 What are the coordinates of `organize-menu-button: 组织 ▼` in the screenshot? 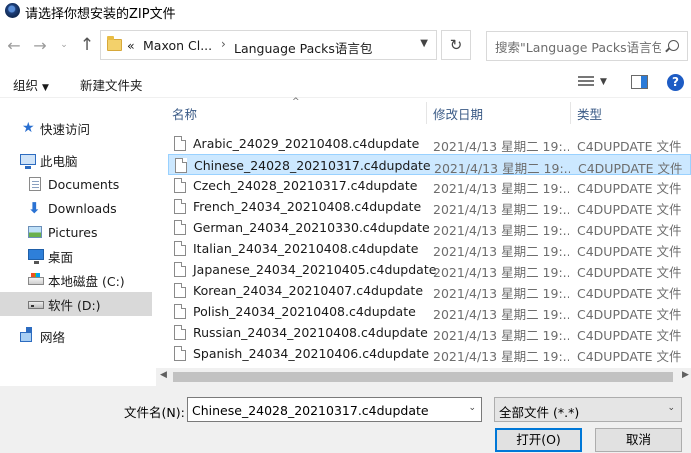 It's located at (31, 84).